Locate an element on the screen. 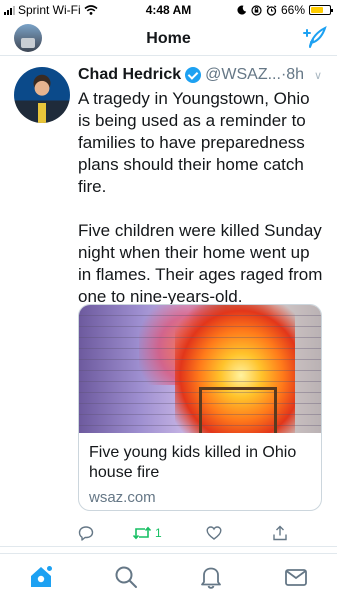  alarm-icon is located at coordinates (271, 10).